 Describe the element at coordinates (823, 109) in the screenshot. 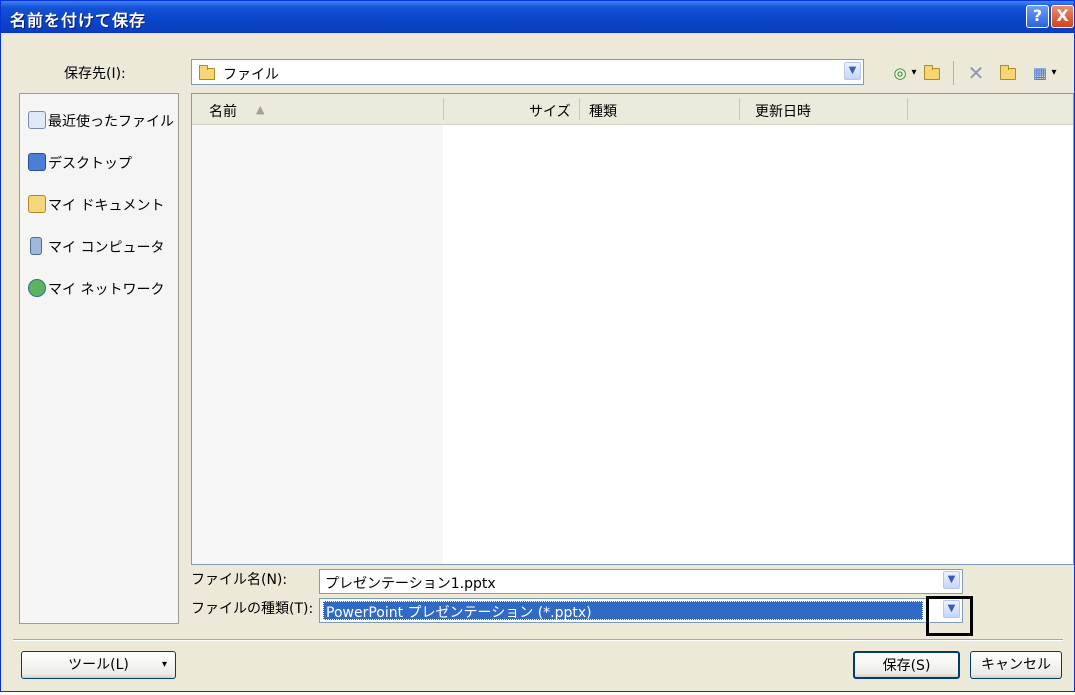

I see `column-header-modified: 更新日時` at that location.